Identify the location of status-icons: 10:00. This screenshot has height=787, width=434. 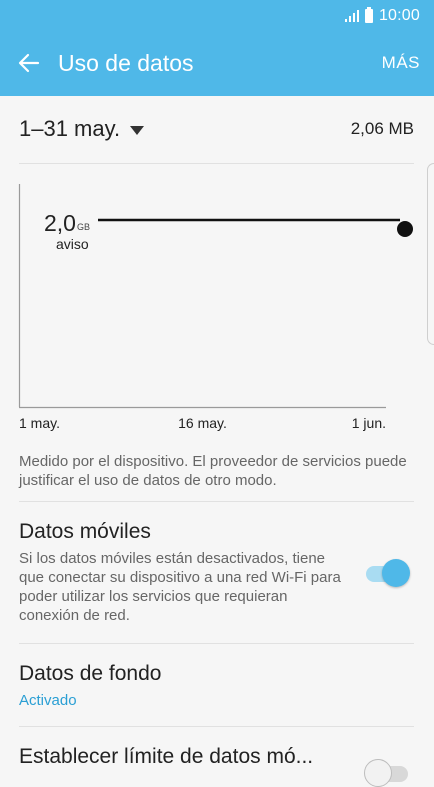
(382, 16).